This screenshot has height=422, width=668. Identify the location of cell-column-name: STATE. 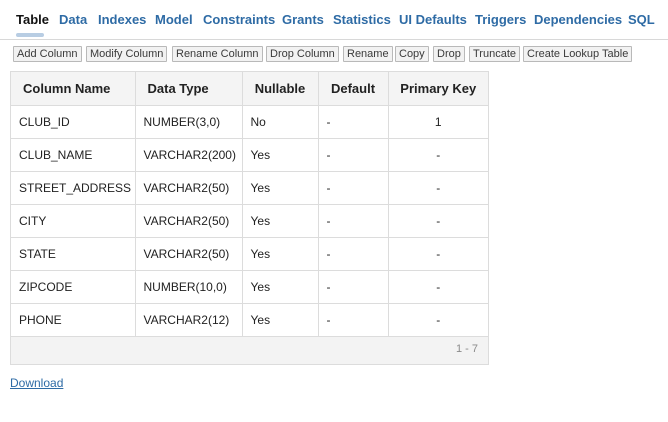
(73, 254).